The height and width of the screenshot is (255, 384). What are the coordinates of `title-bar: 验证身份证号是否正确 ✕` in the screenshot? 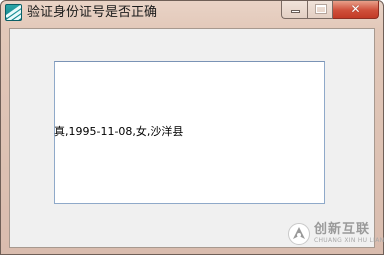 It's located at (192, 14).